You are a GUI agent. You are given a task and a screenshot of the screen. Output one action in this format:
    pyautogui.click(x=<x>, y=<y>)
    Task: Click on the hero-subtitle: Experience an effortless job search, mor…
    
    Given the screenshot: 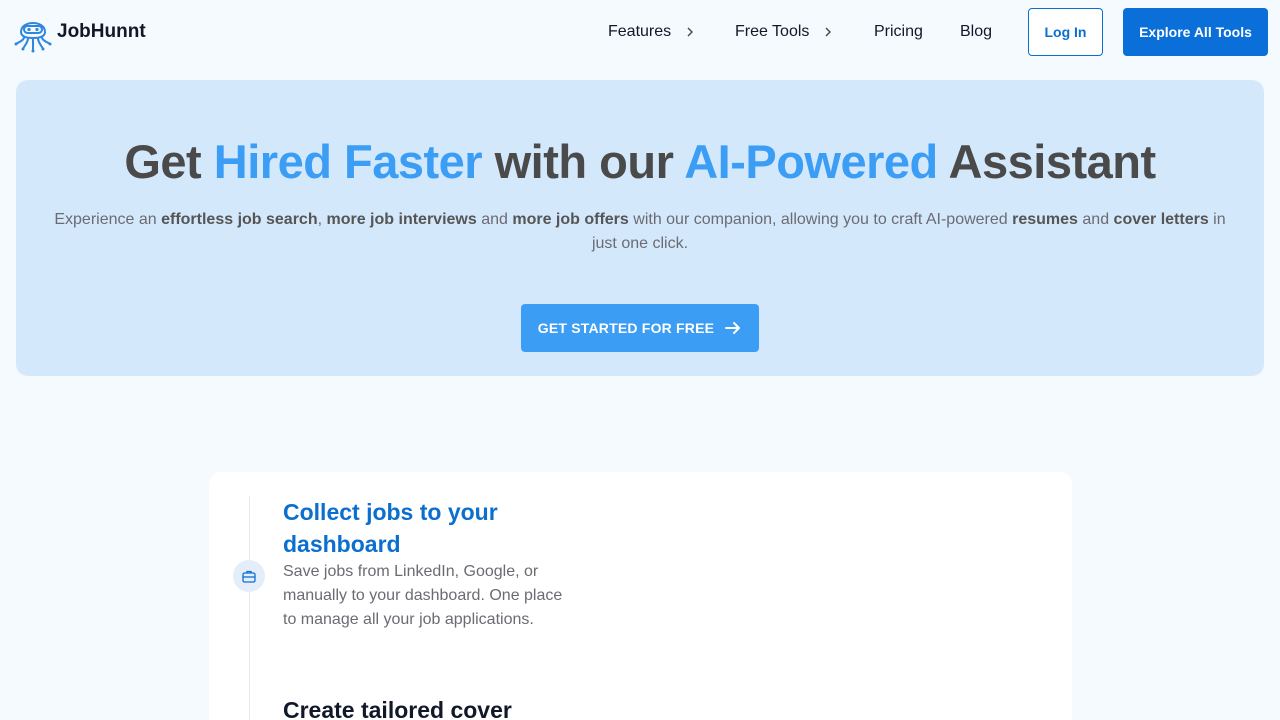 What is the action you would take?
    pyautogui.click(x=640, y=232)
    